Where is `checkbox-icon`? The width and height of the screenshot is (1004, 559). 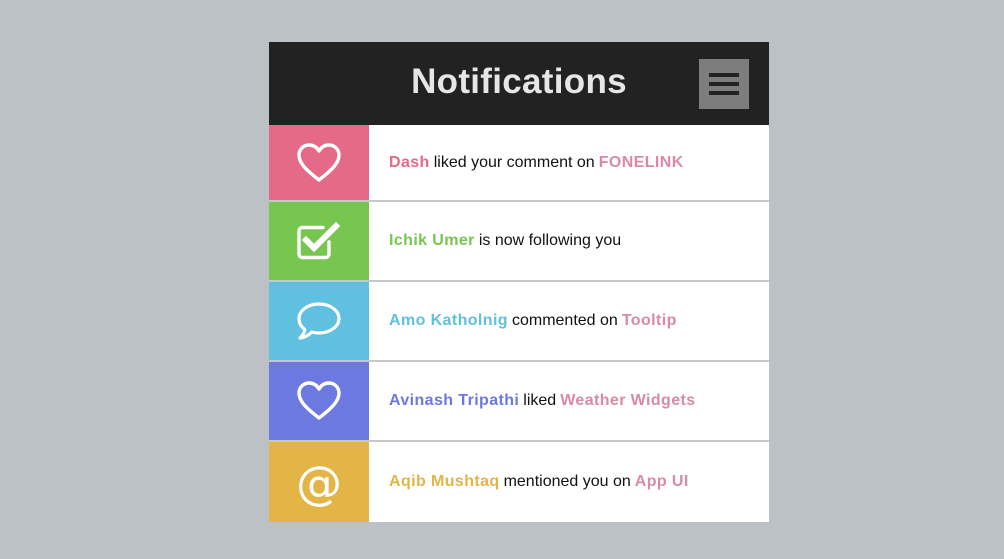
checkbox-icon is located at coordinates (319, 241).